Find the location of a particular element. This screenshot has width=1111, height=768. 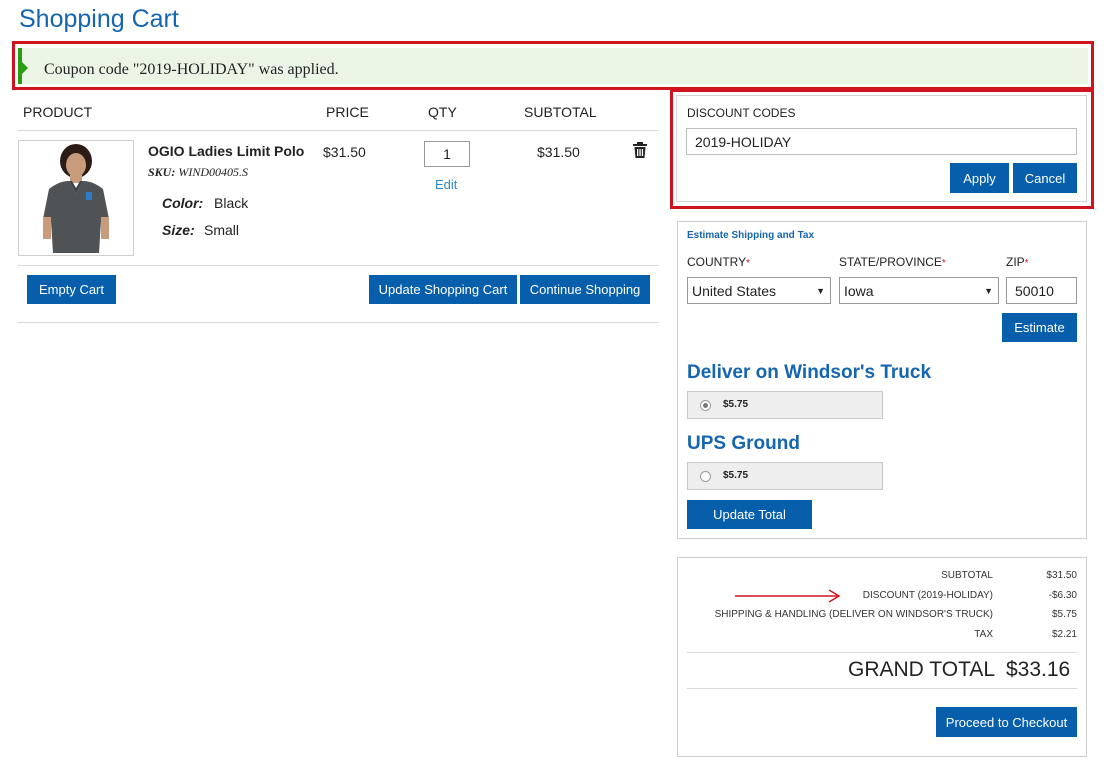

cart-actions-divider is located at coordinates (338, 322).